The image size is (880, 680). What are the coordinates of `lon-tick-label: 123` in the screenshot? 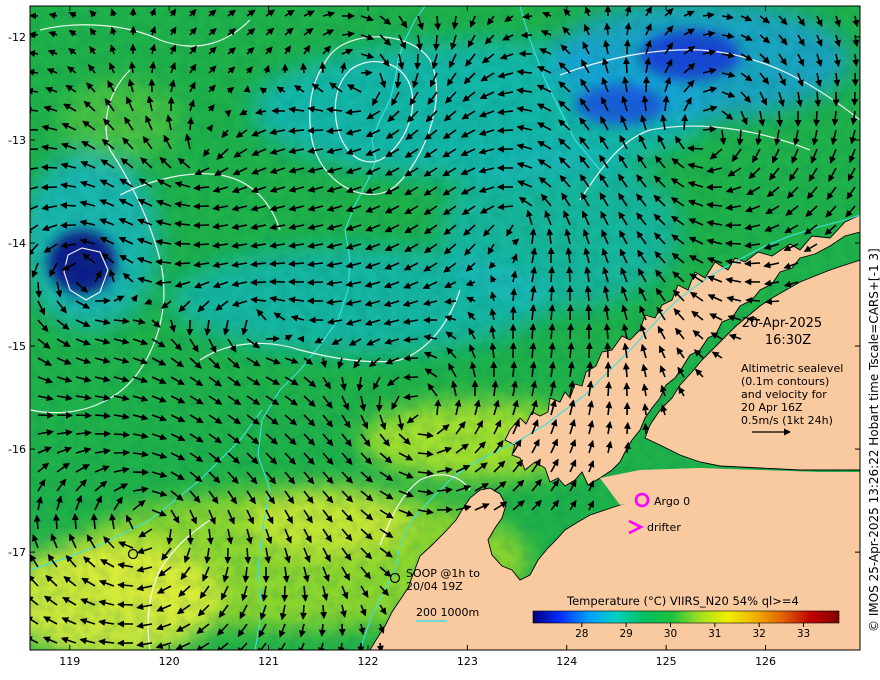 It's located at (467, 661).